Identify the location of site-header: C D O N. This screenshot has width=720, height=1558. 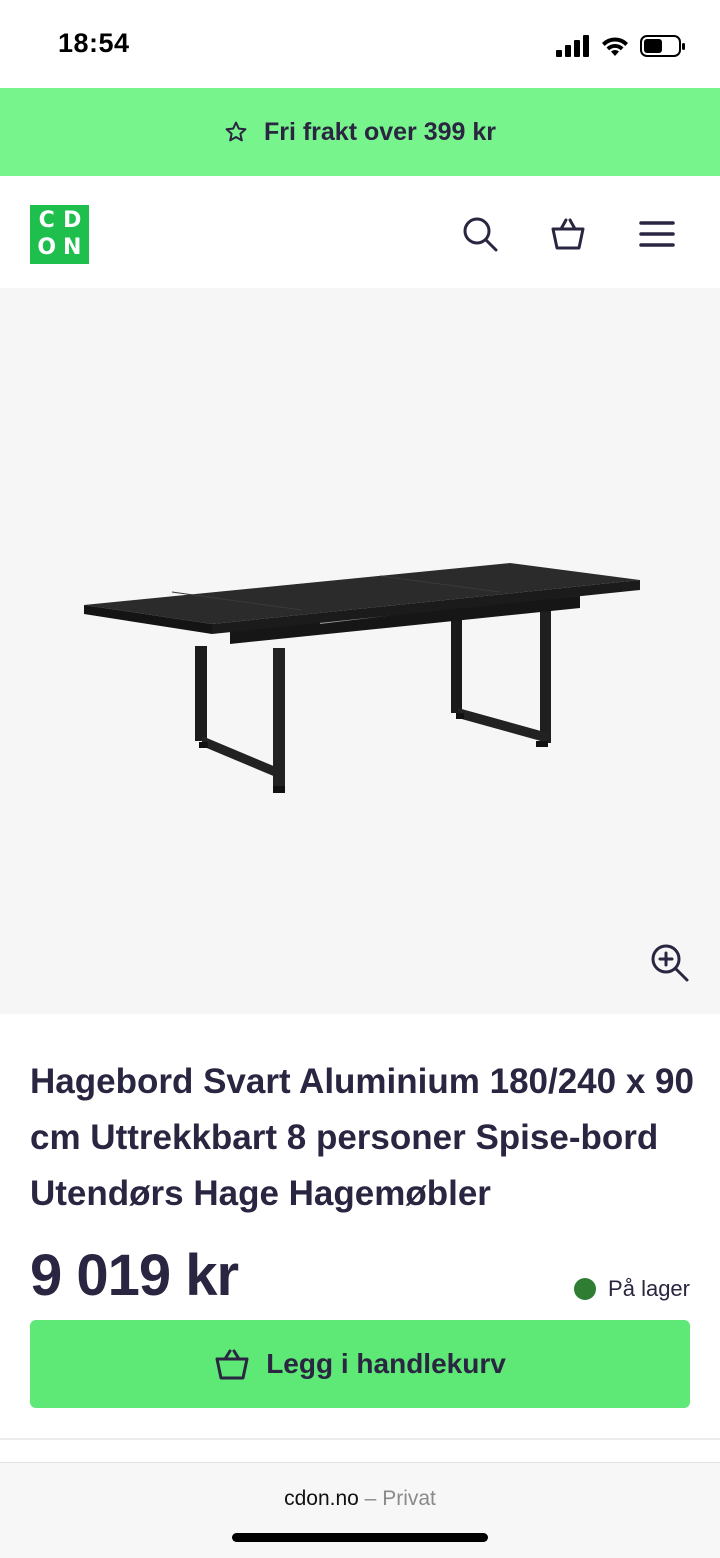
(360, 232).